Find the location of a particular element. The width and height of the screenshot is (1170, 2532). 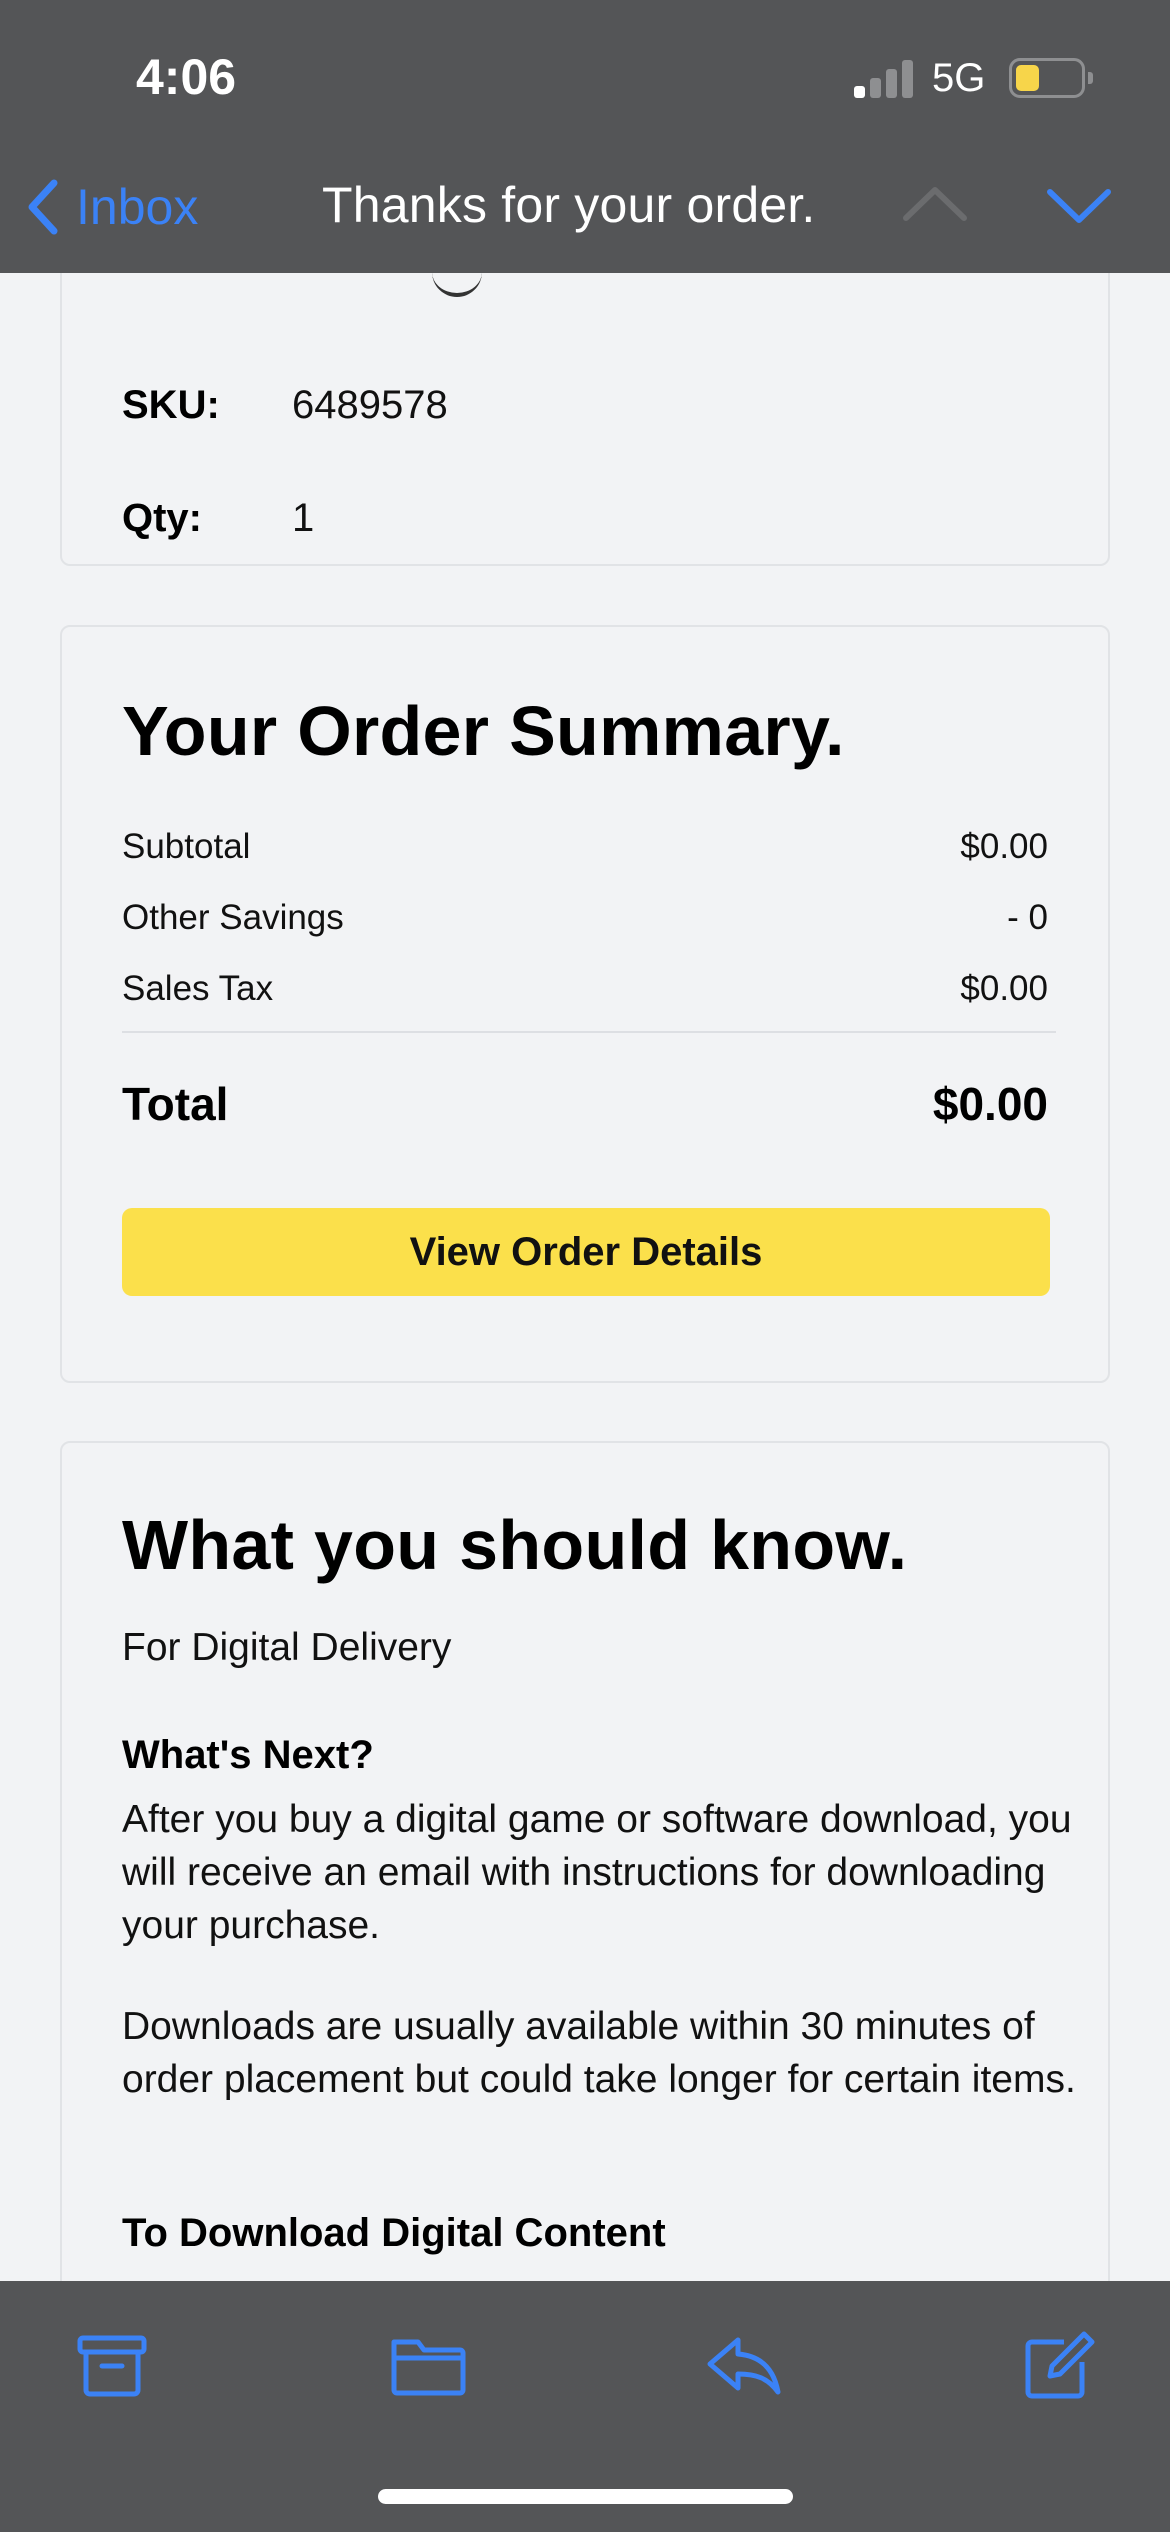

qty-value: 1 is located at coordinates (303, 518).